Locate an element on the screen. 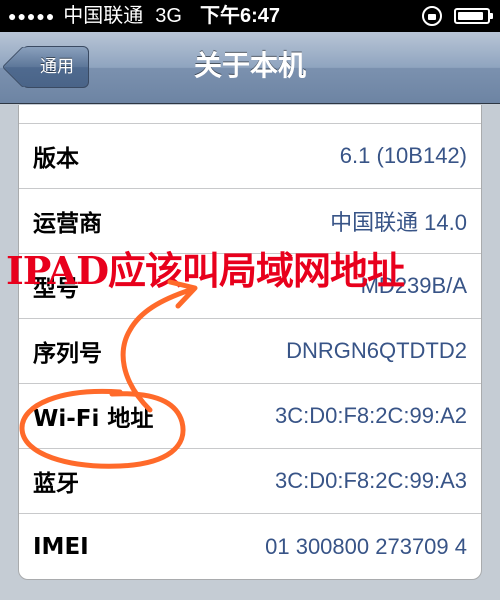  status-bar: ●●●●● 中国联通 3G 下午6:47 is located at coordinates (250, 16).